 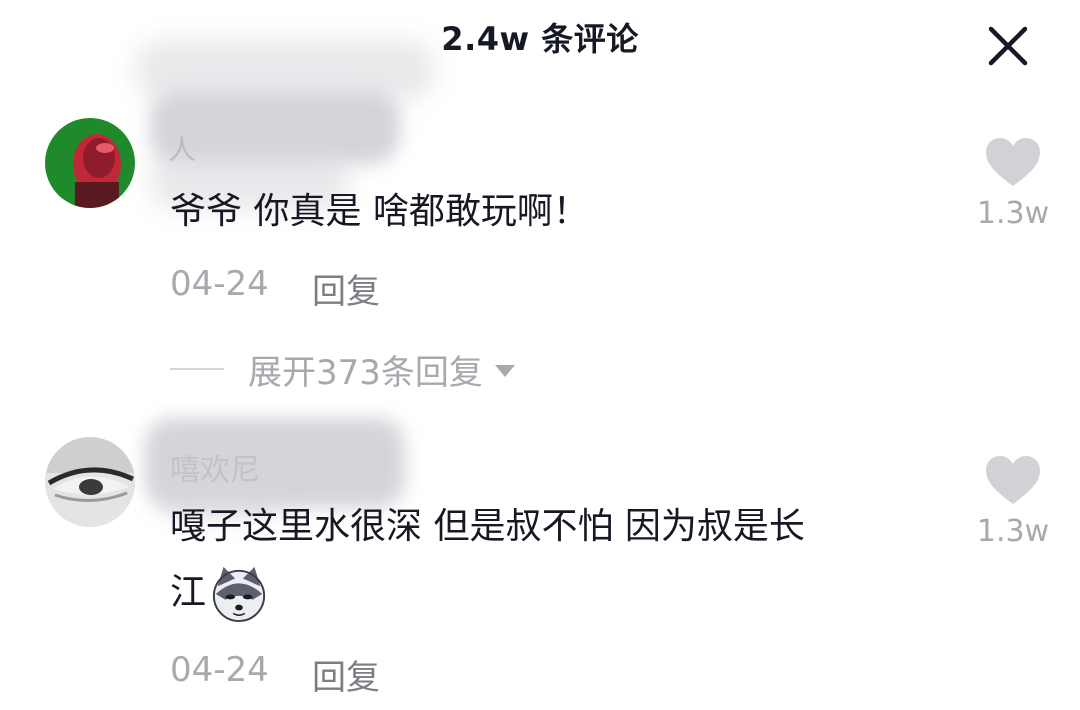 I want to click on expand-replies-button: 展开373条回复, so click(x=342, y=369).